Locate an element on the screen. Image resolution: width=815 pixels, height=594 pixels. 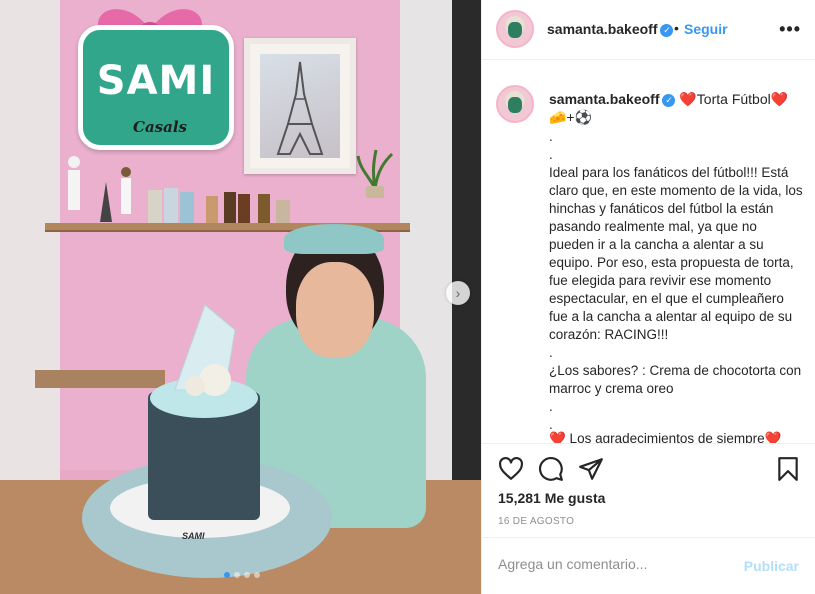
plant-icon is located at coordinates (375, 173).